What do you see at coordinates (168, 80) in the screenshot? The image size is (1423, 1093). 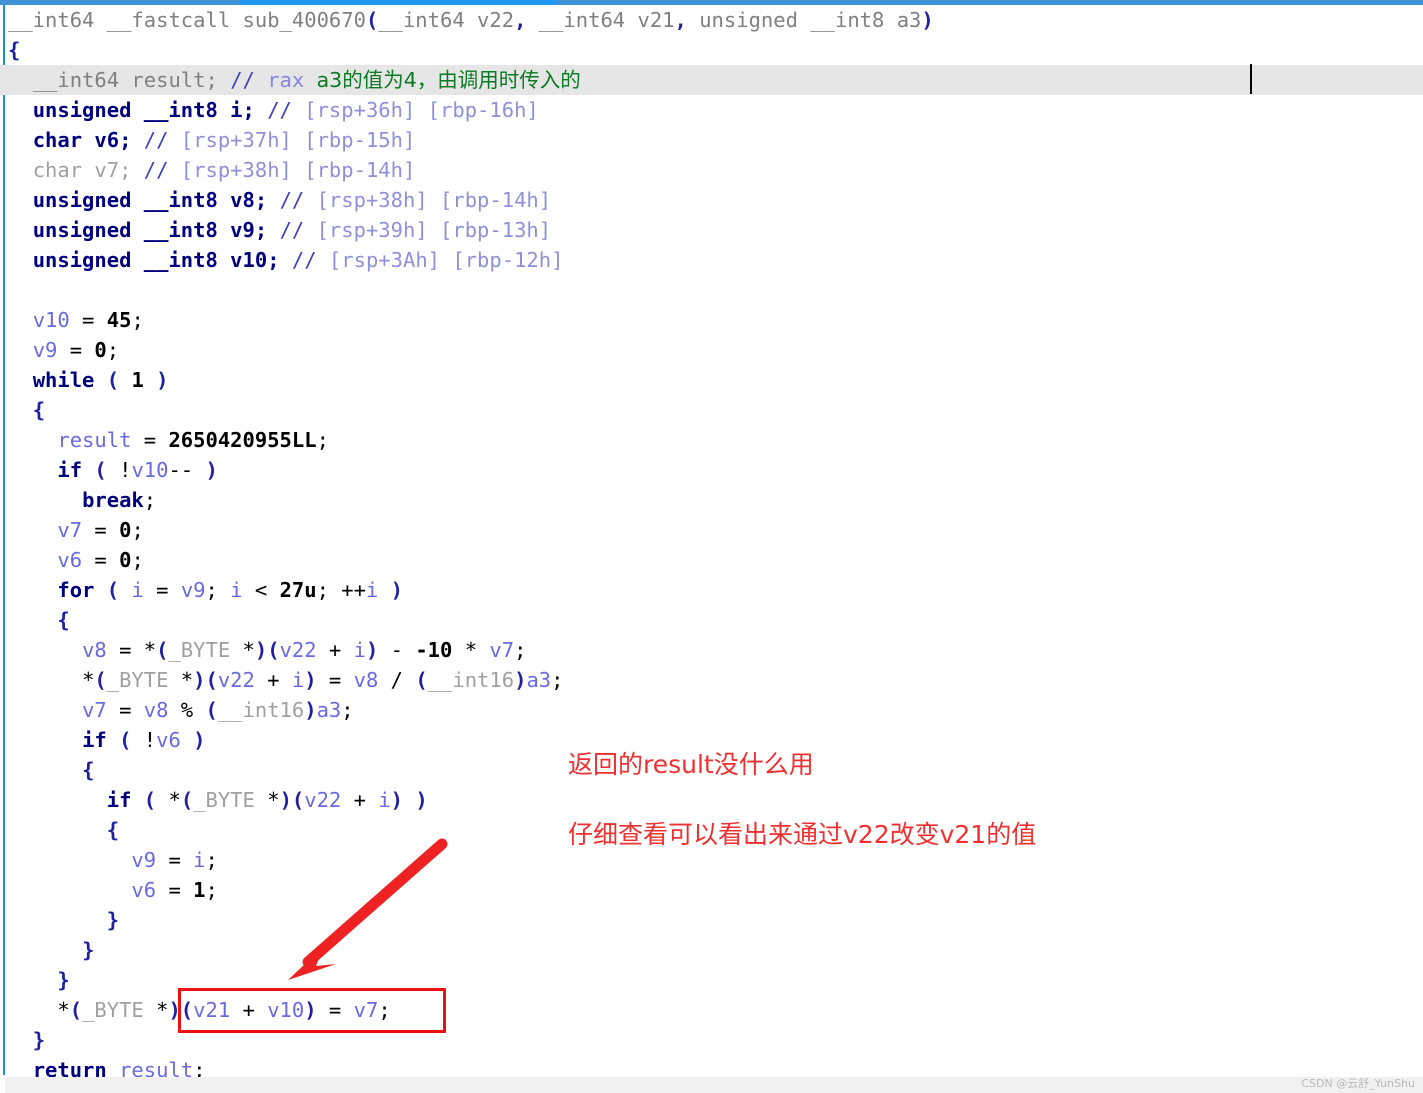 I see `code-token: result;` at bounding box center [168, 80].